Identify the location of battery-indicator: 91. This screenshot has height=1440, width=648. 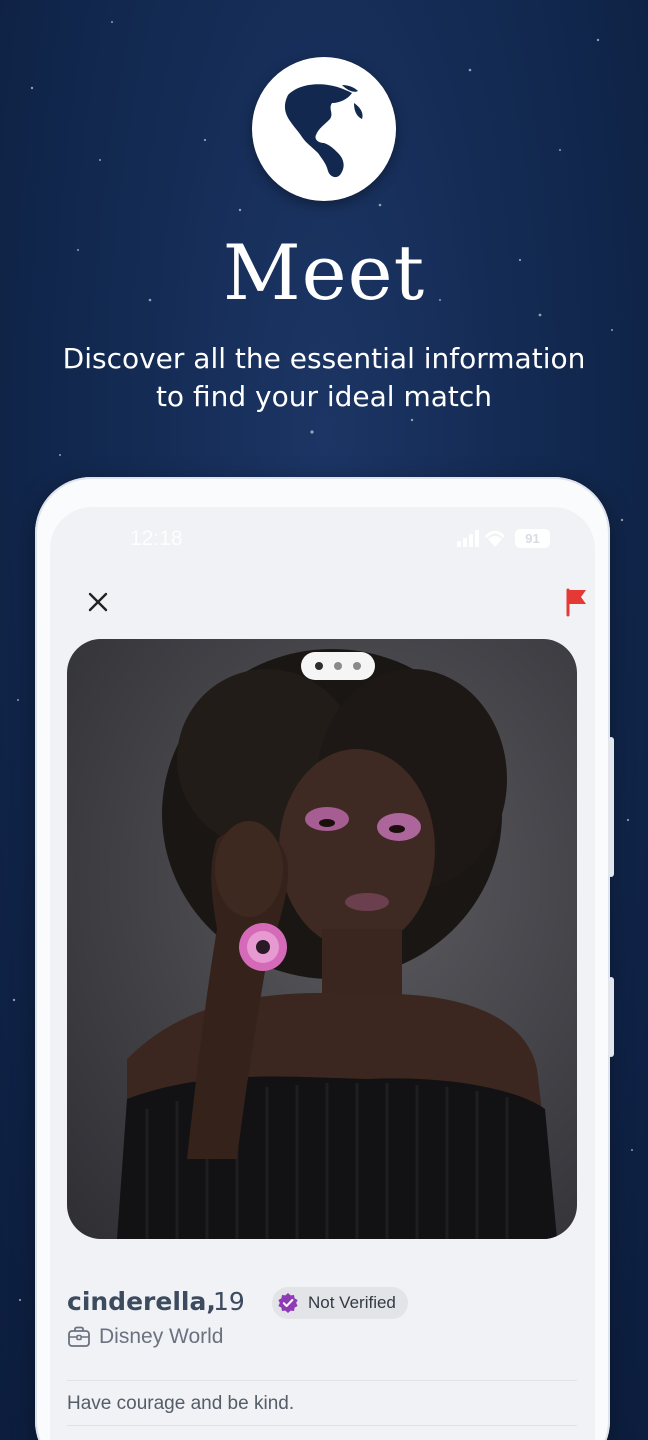
(532, 538).